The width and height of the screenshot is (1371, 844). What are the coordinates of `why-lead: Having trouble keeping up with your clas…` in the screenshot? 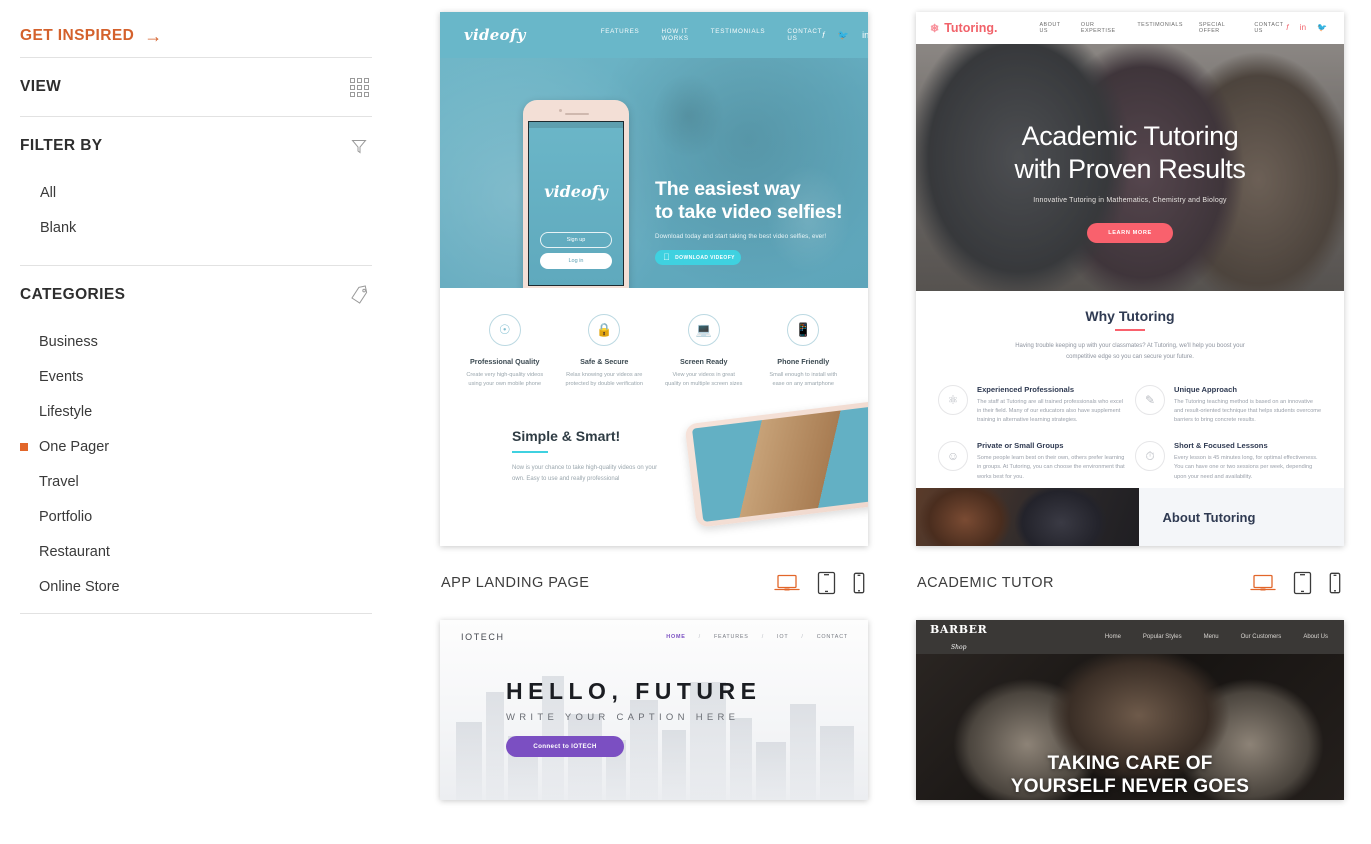 It's located at (1130, 351).